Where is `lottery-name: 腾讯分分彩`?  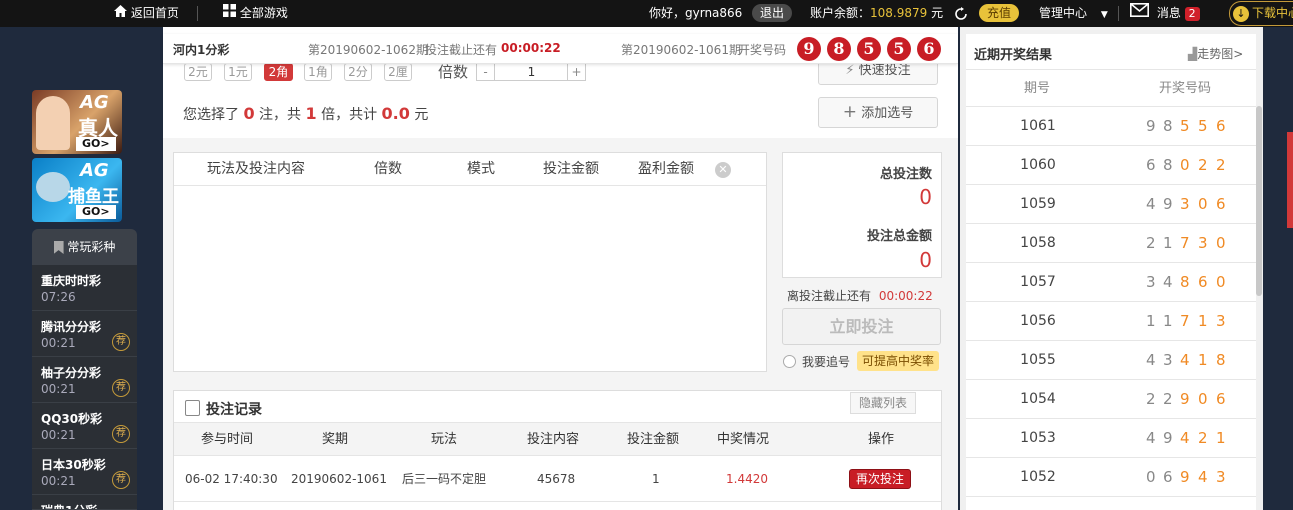
lottery-name: 腾讯分分彩 is located at coordinates (71, 327).